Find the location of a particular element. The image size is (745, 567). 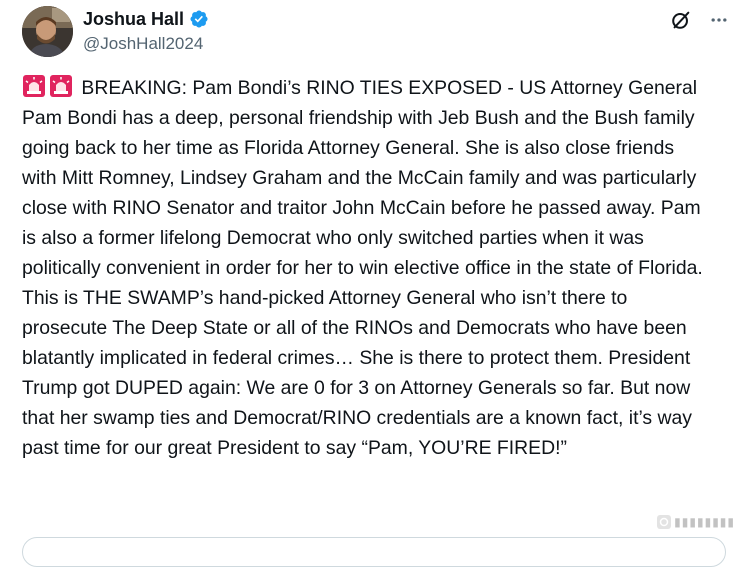

watermark: ▮▮▮▮▮▮▮▮ is located at coordinates (696, 522).